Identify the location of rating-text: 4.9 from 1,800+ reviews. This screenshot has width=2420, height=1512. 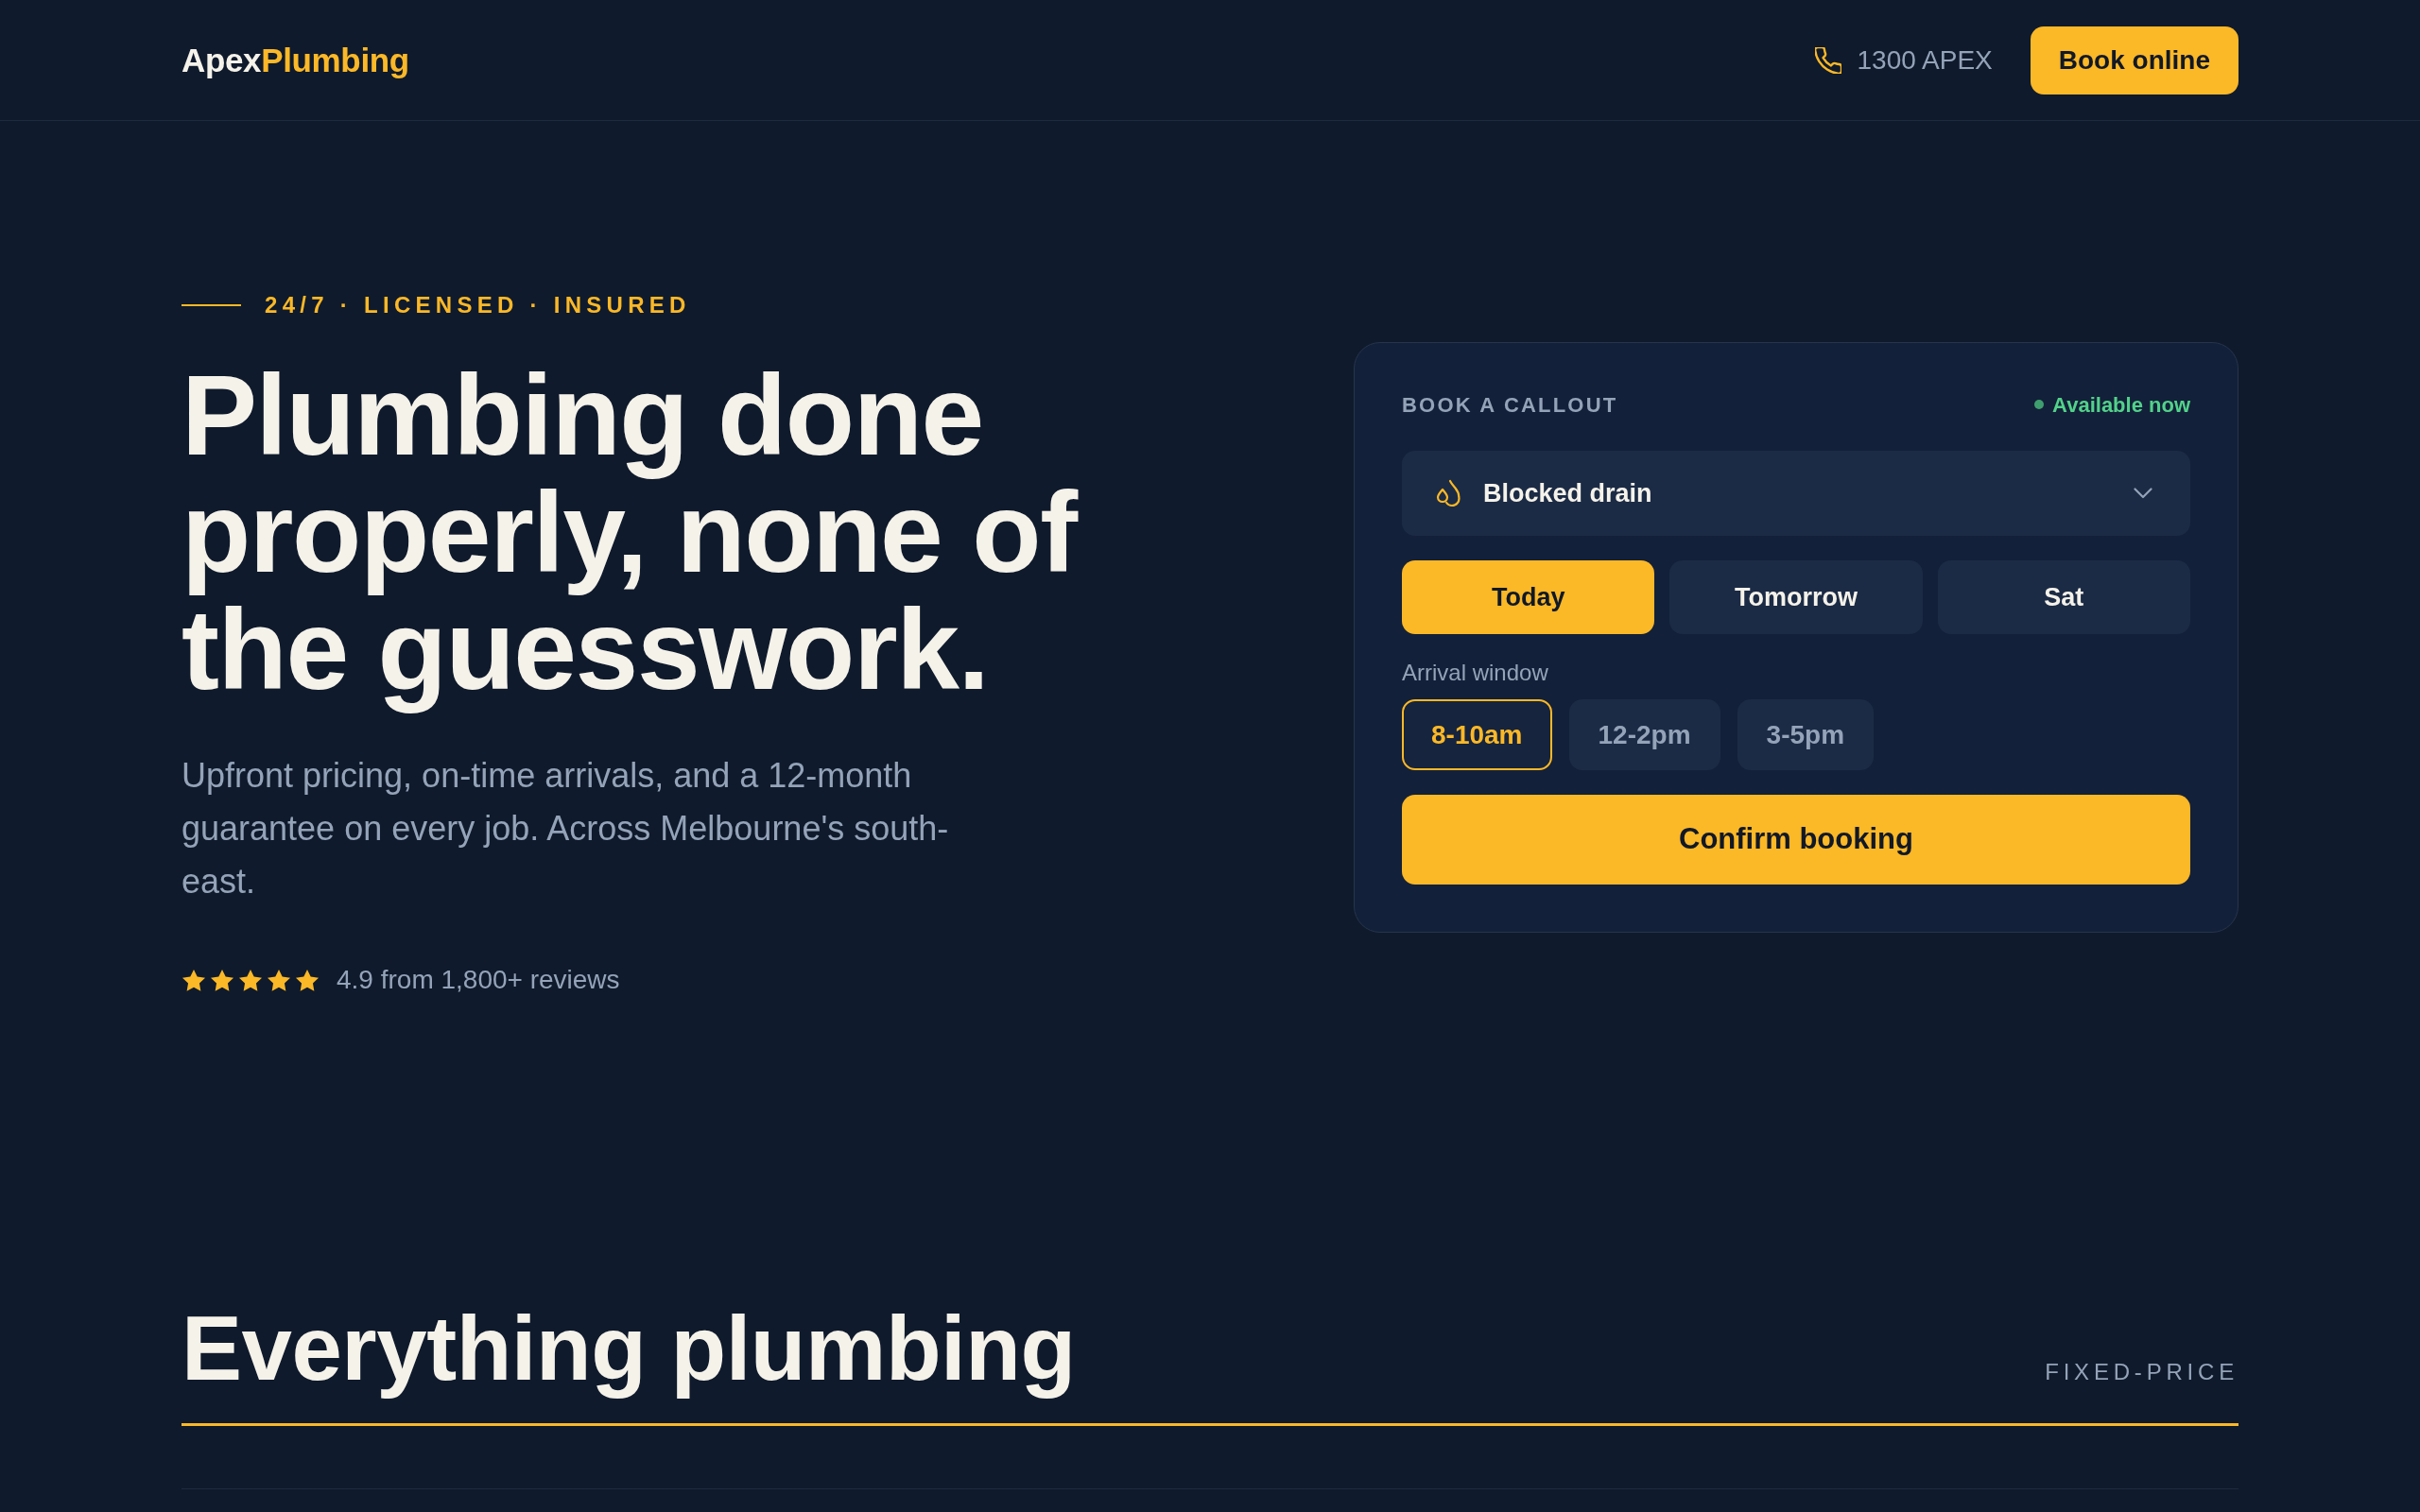
(478, 980).